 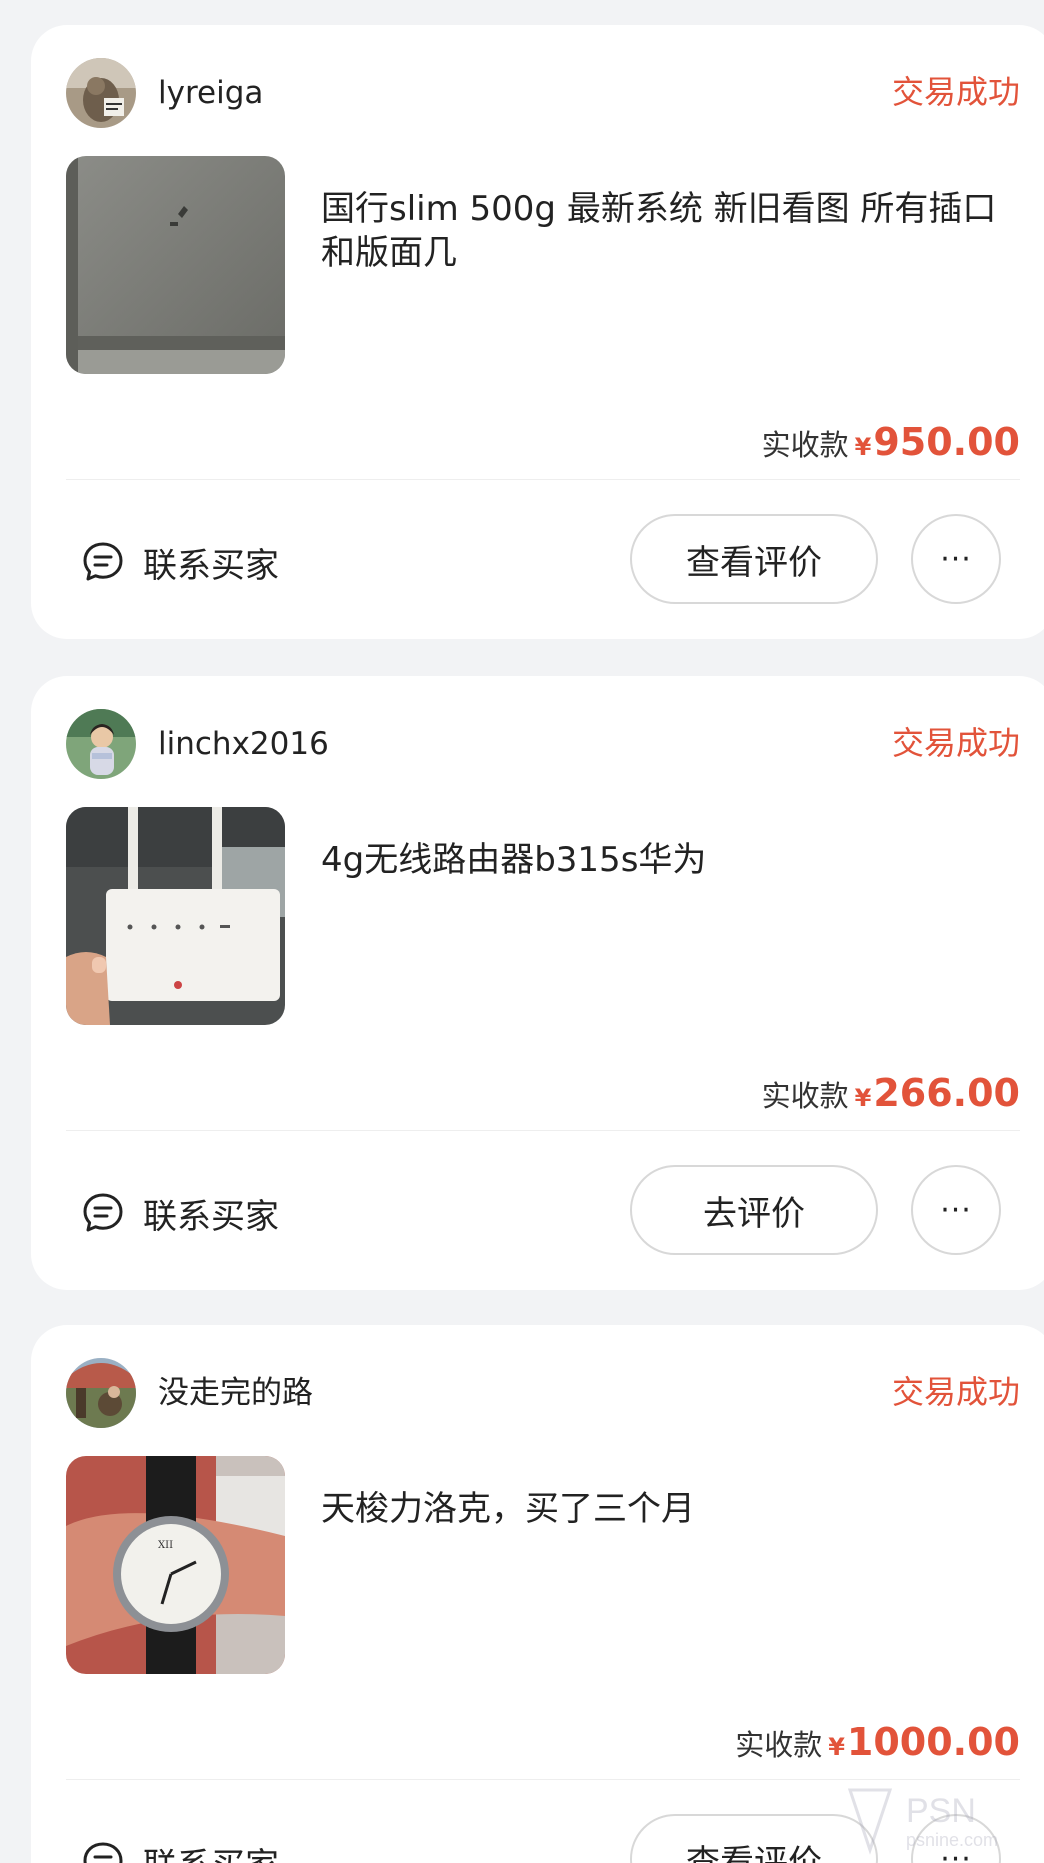 I want to click on watermark-subtext: psnine.com, so click(x=952, y=1840).